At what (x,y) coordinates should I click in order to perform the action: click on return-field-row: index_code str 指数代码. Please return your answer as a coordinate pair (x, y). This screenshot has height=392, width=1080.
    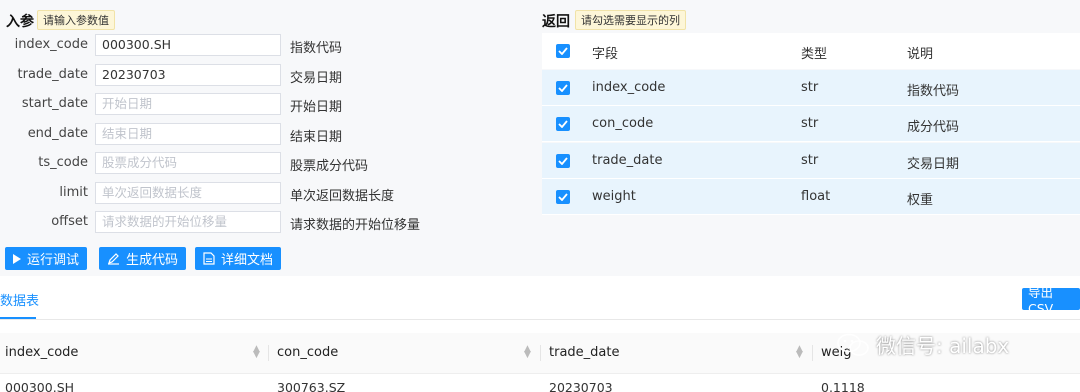
    Looking at the image, I should click on (811, 88).